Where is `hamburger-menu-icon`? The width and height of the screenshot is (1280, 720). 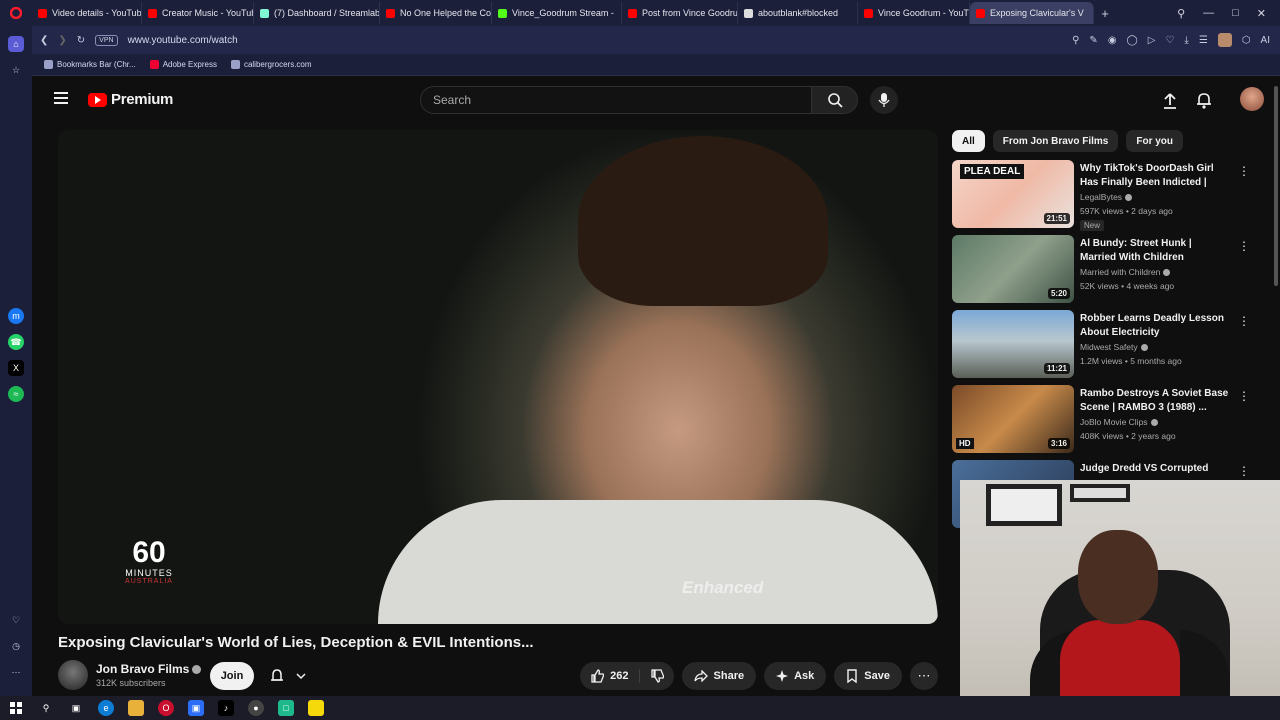
hamburger-menu-icon is located at coordinates (61, 98).